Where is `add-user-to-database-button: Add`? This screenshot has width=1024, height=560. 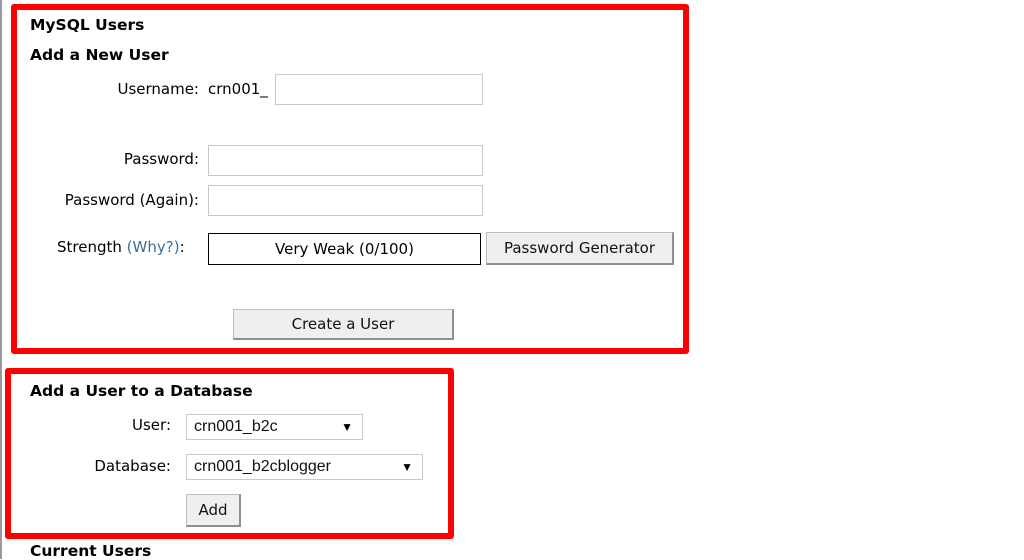
add-user-to-database-button: Add is located at coordinates (213, 510).